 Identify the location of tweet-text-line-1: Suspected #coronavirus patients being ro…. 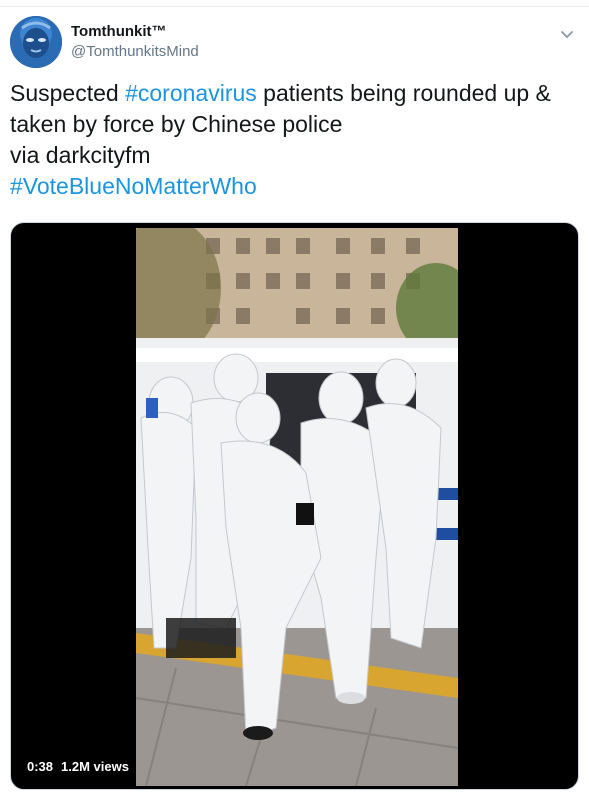
(290, 93).